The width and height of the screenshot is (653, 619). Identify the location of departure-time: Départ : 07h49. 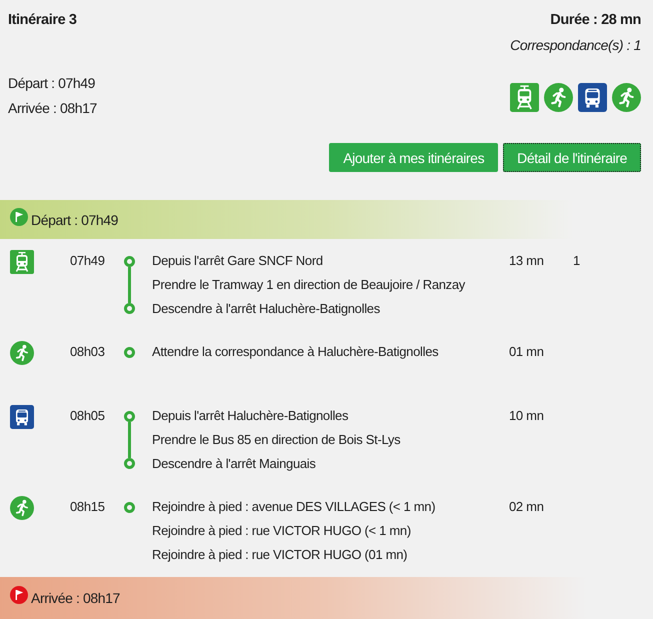
(52, 83).